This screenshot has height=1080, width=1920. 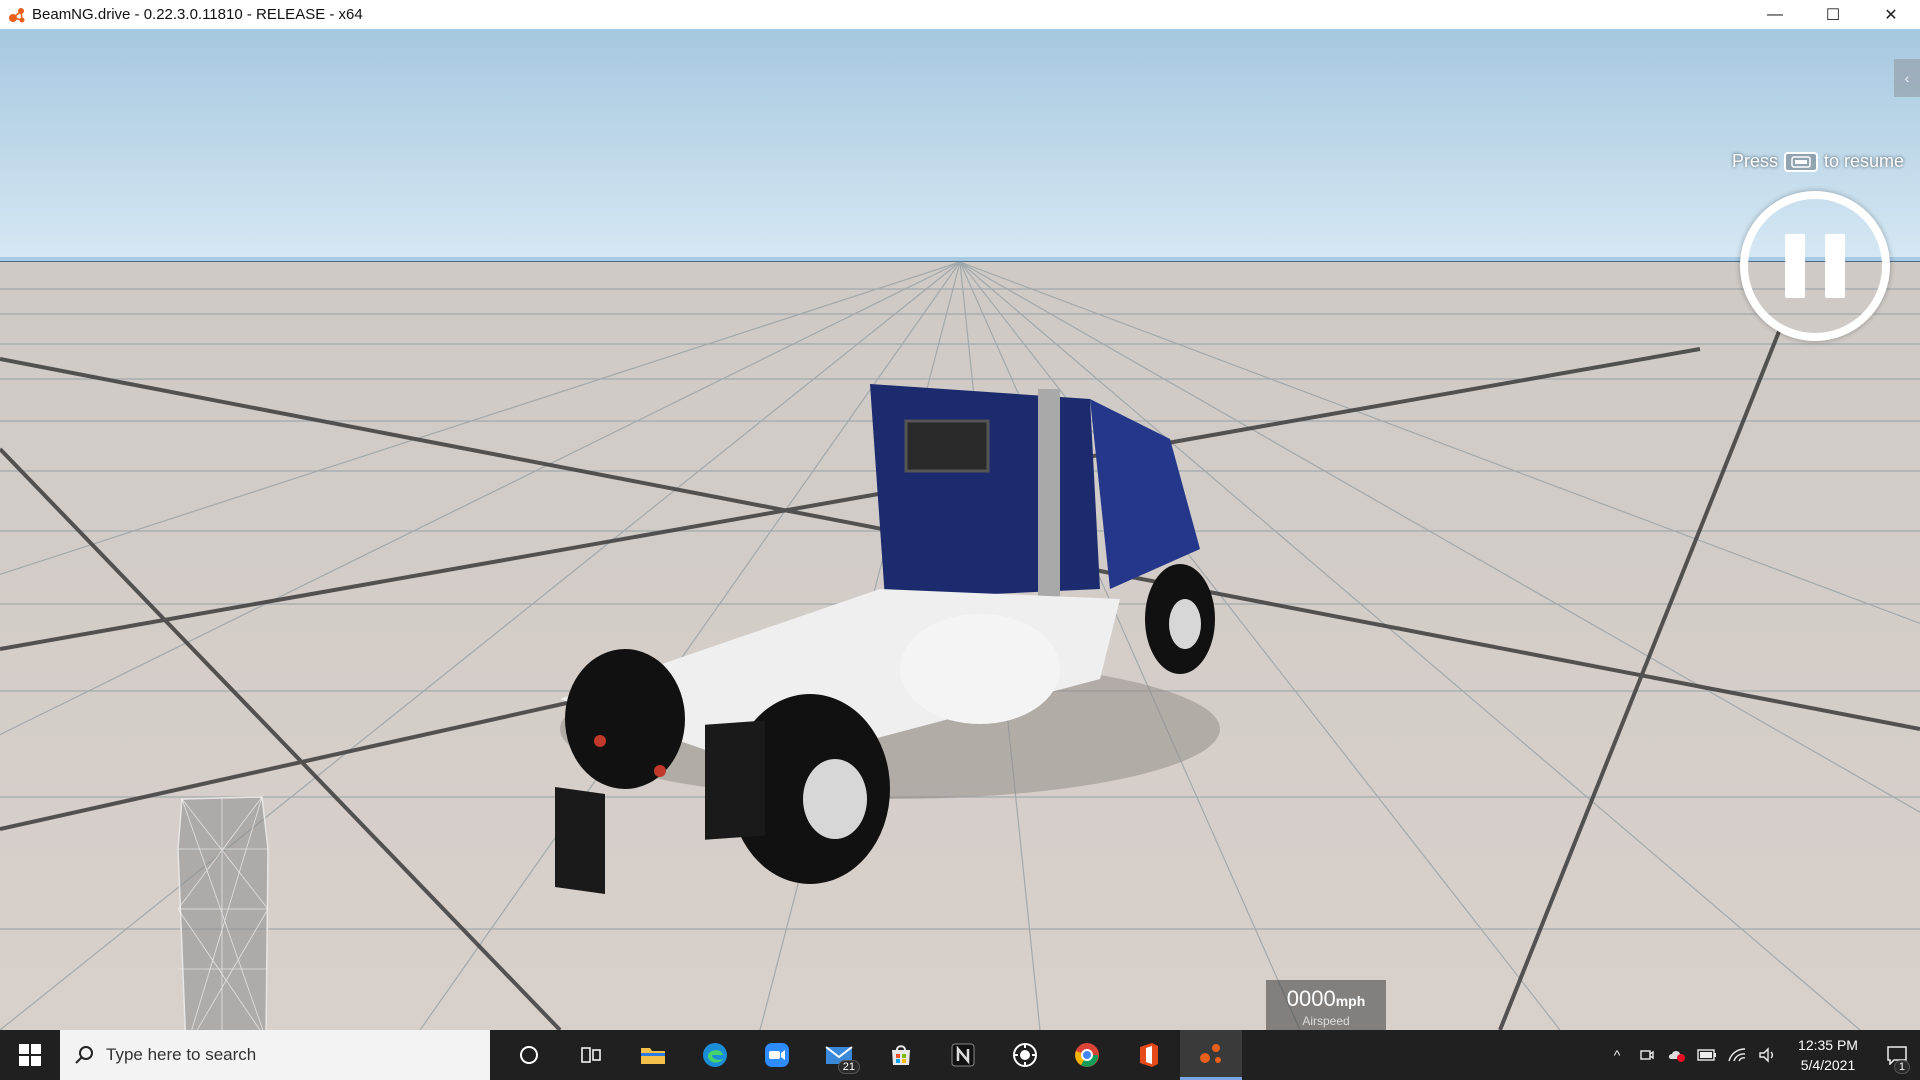 I want to click on mail-icon: 21, so click(x=839, y=1055).